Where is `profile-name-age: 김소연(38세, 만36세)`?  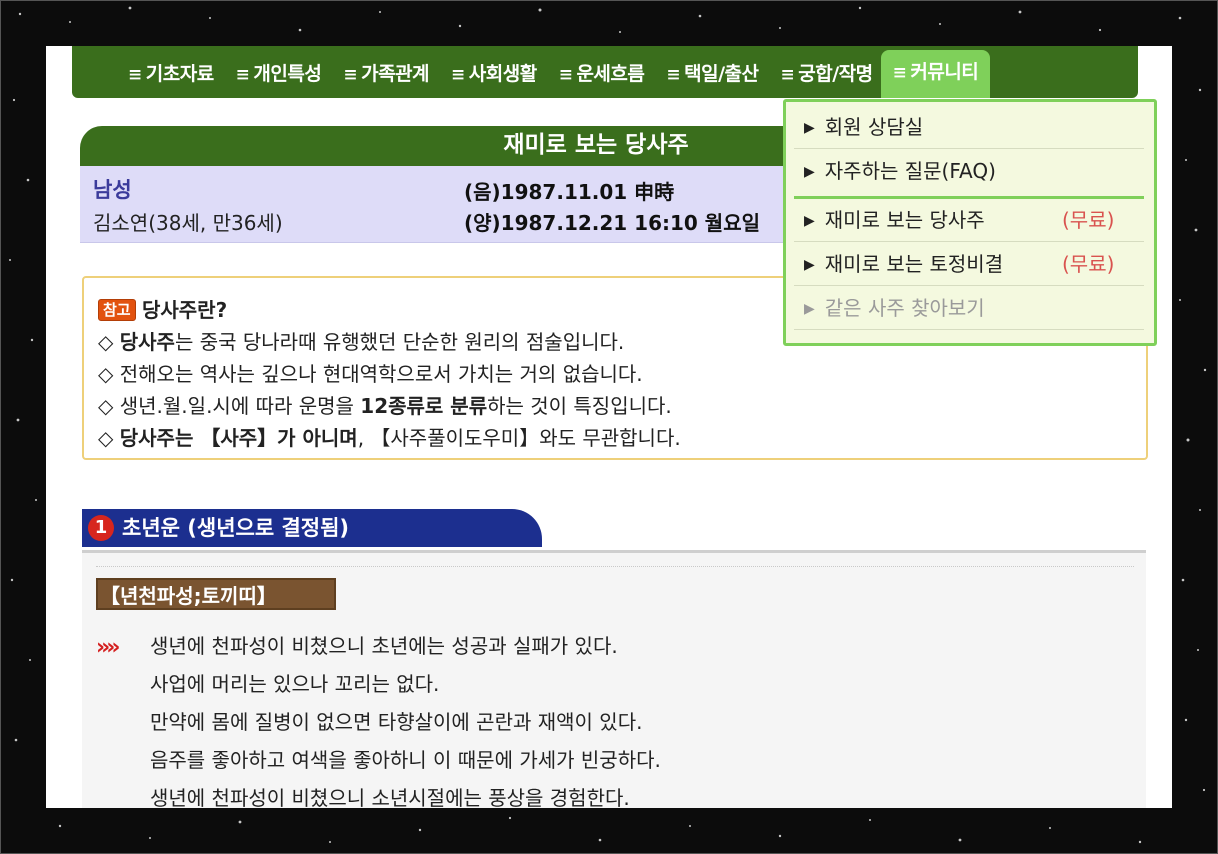 profile-name-age: 김소연(38세, 만36세) is located at coordinates (188, 223).